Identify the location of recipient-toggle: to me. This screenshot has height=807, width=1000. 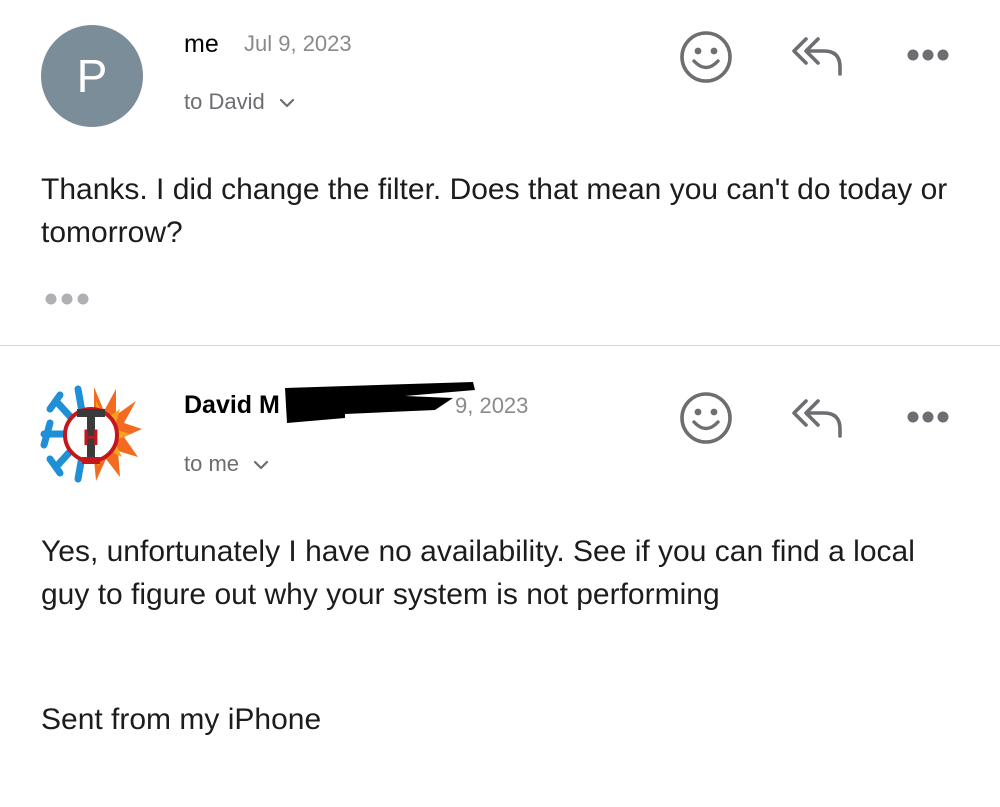
(226, 464).